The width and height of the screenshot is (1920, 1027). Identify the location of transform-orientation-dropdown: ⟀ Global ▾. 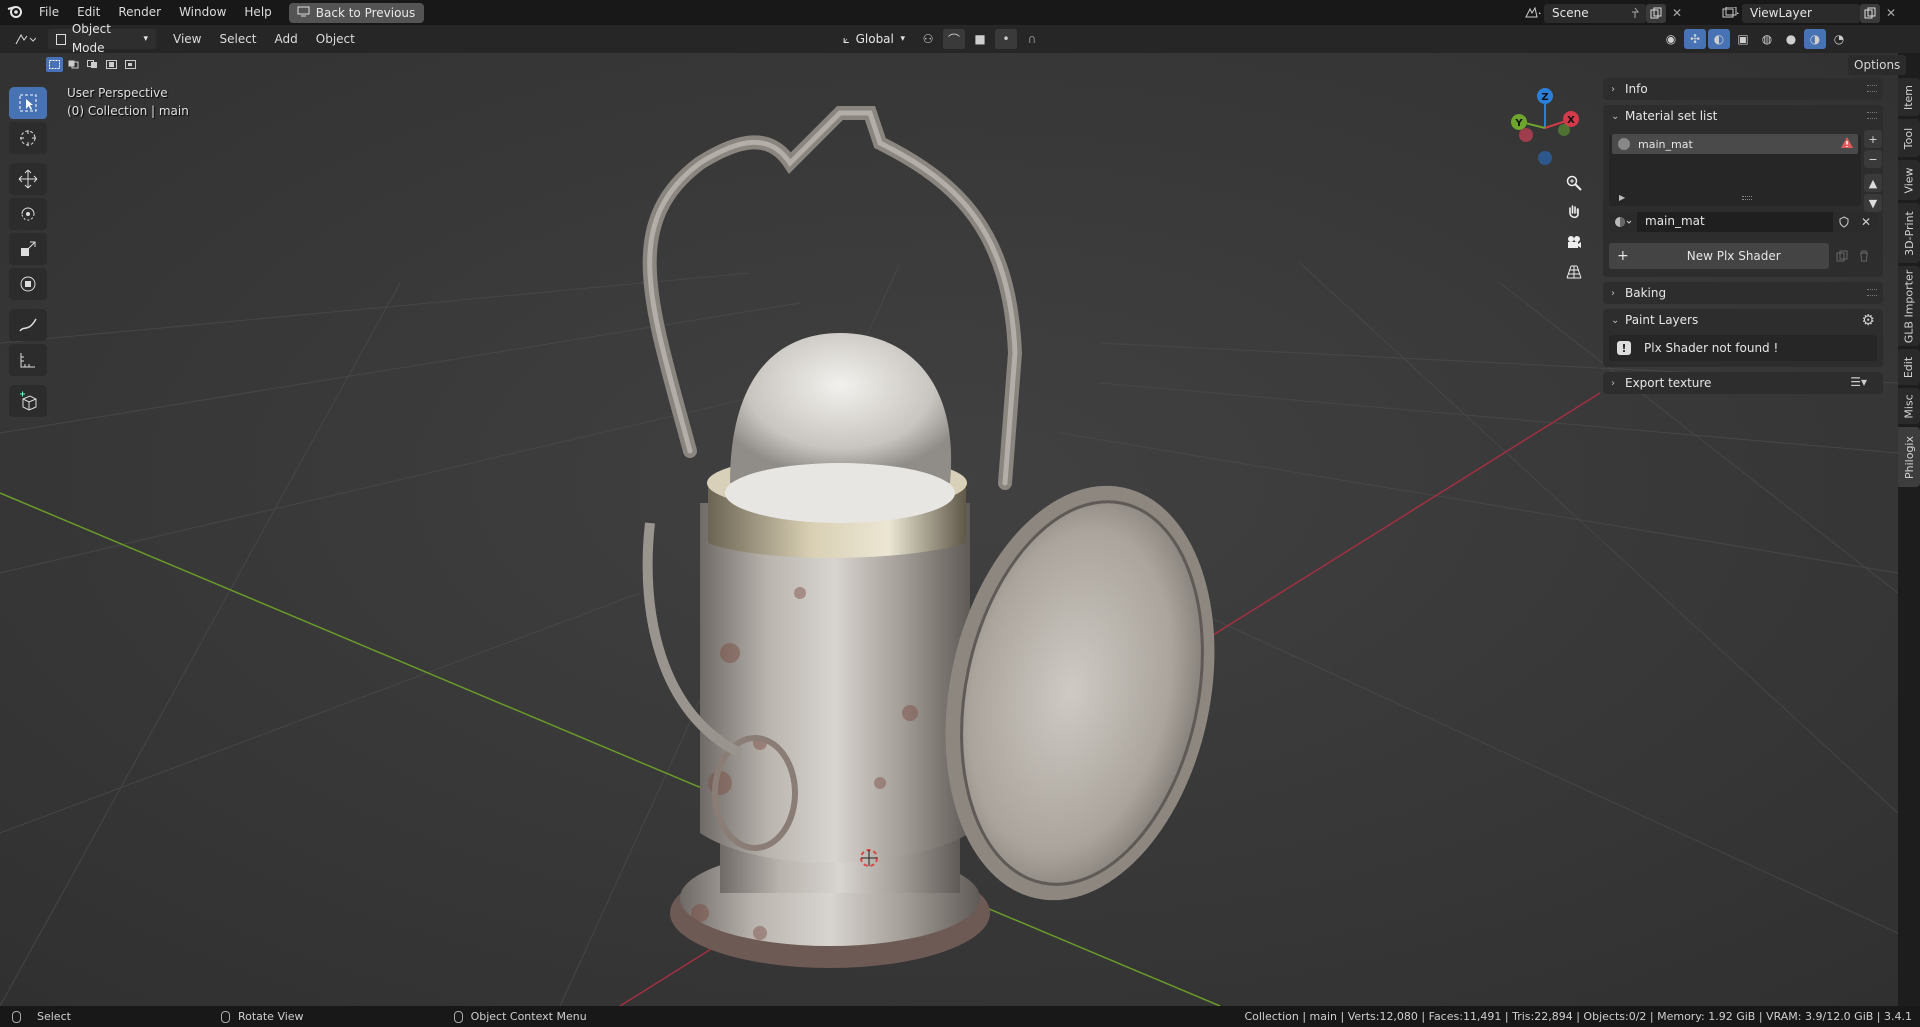
(874, 39).